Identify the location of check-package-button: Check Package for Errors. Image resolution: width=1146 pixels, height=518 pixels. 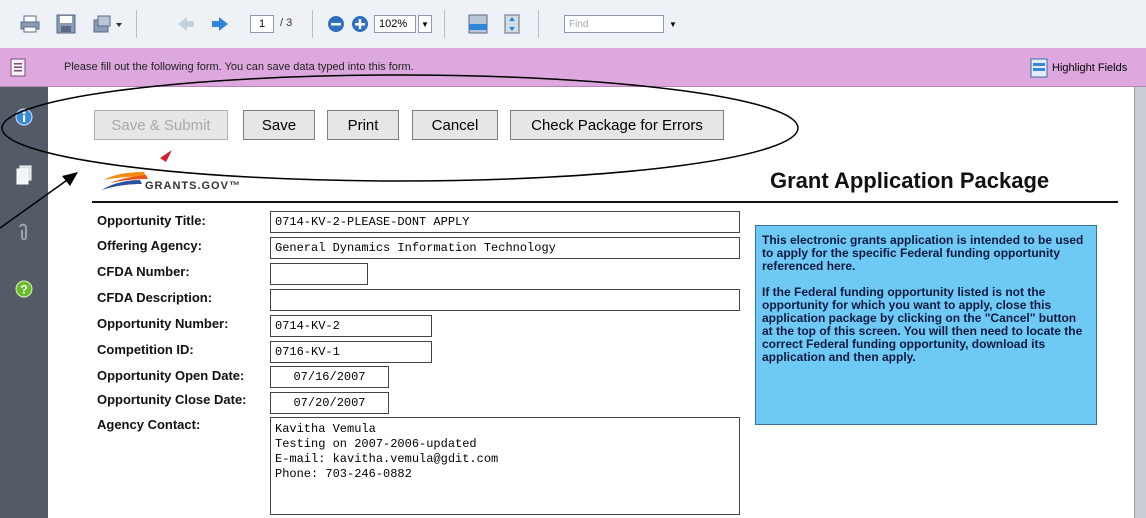
(617, 125).